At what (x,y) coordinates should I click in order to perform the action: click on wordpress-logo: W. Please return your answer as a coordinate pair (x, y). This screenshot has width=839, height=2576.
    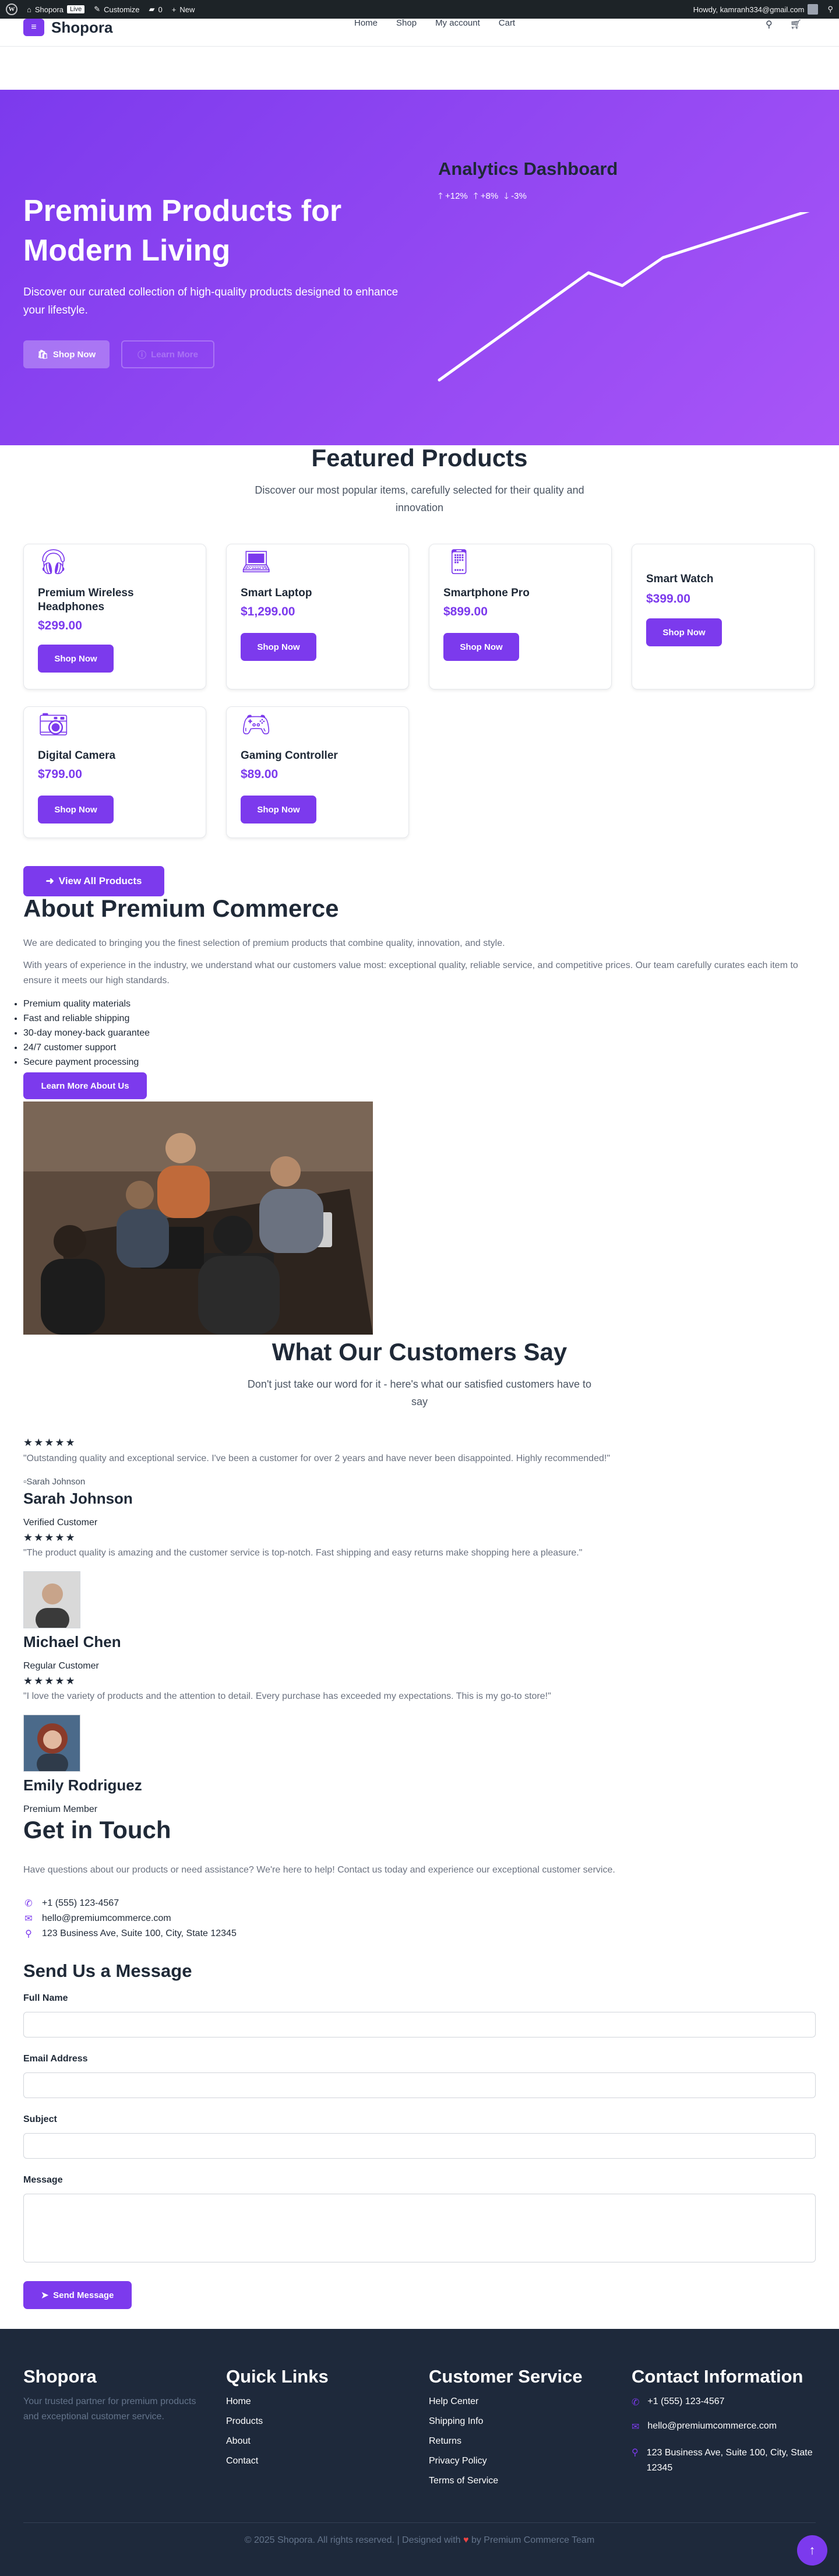
    Looking at the image, I should click on (12, 9).